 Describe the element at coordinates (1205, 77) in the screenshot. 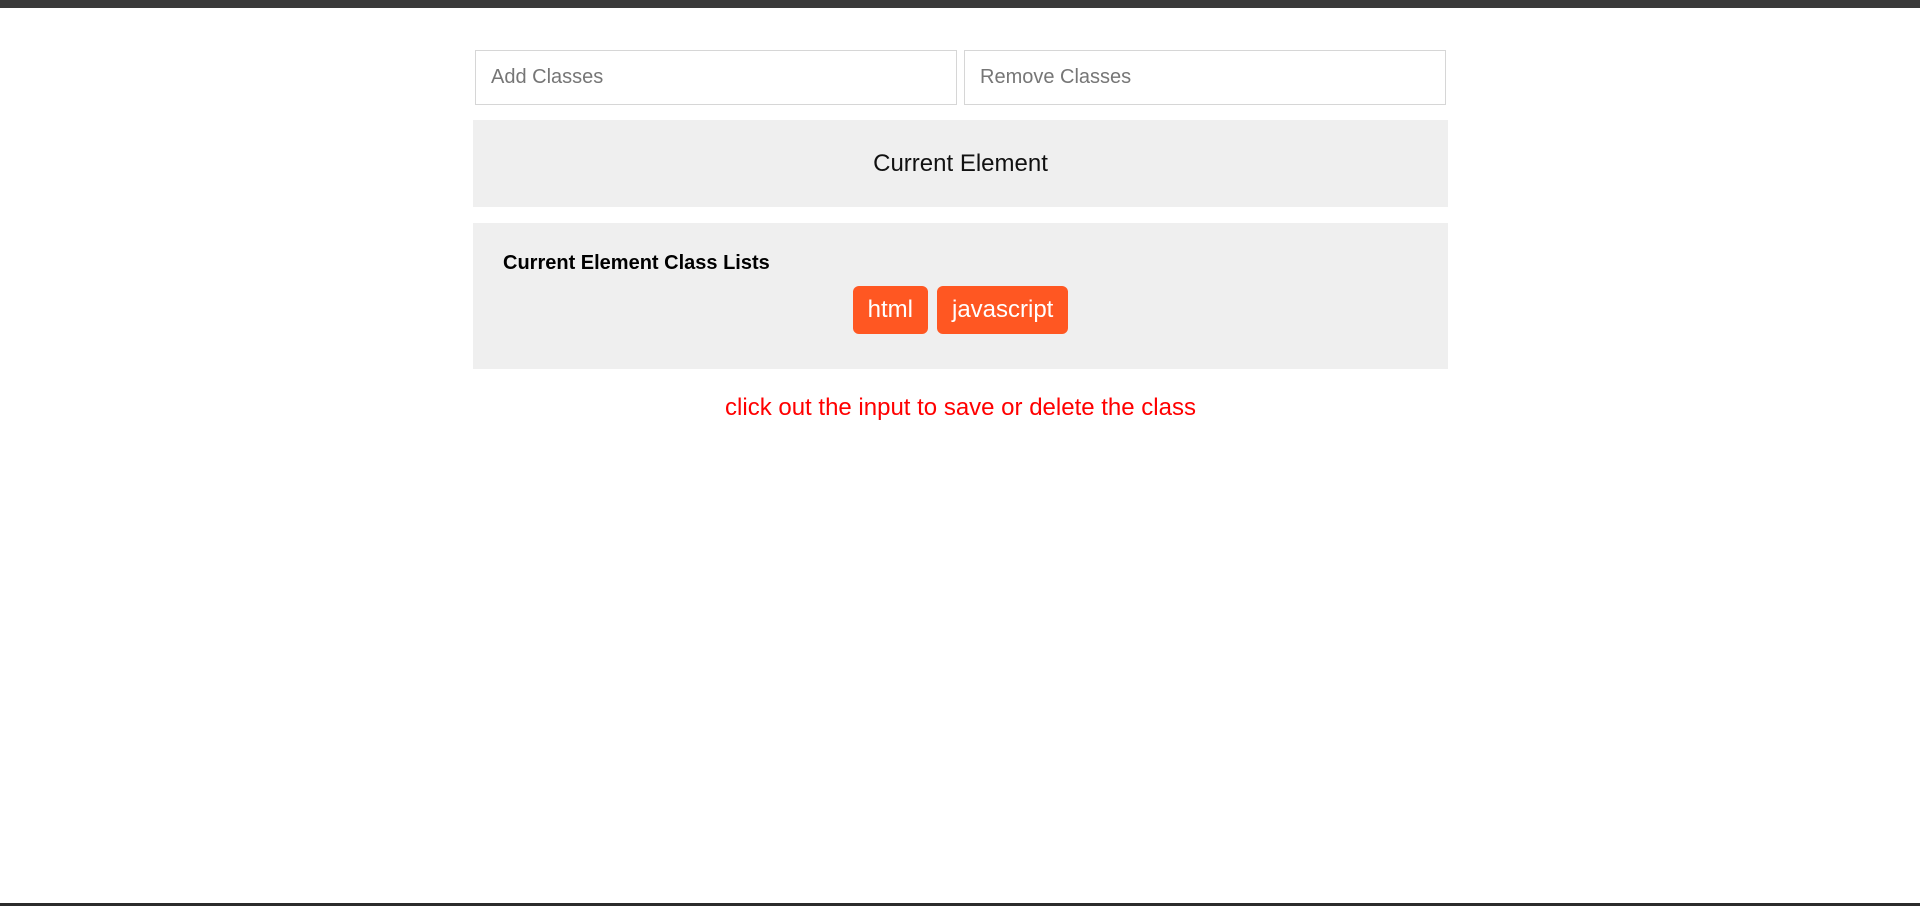

I see `remove-classes-input` at that location.